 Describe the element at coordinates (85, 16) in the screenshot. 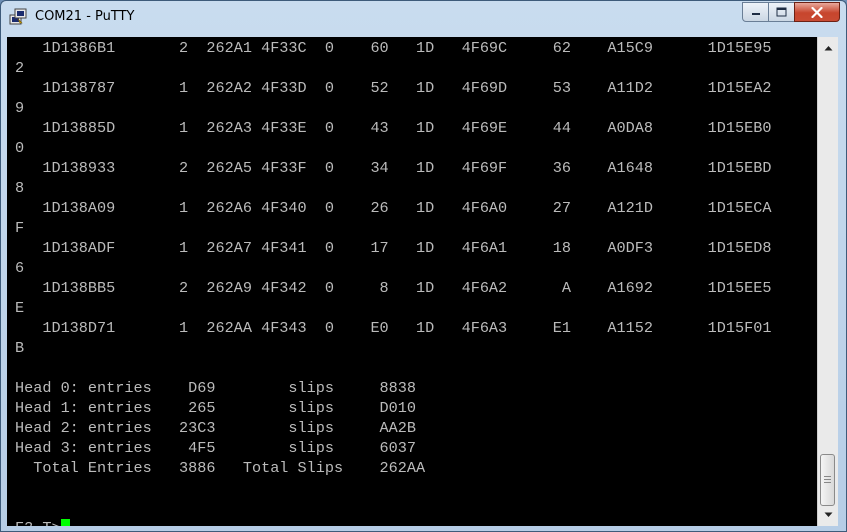

I see `window-title: COM21 - PuTTY` at that location.